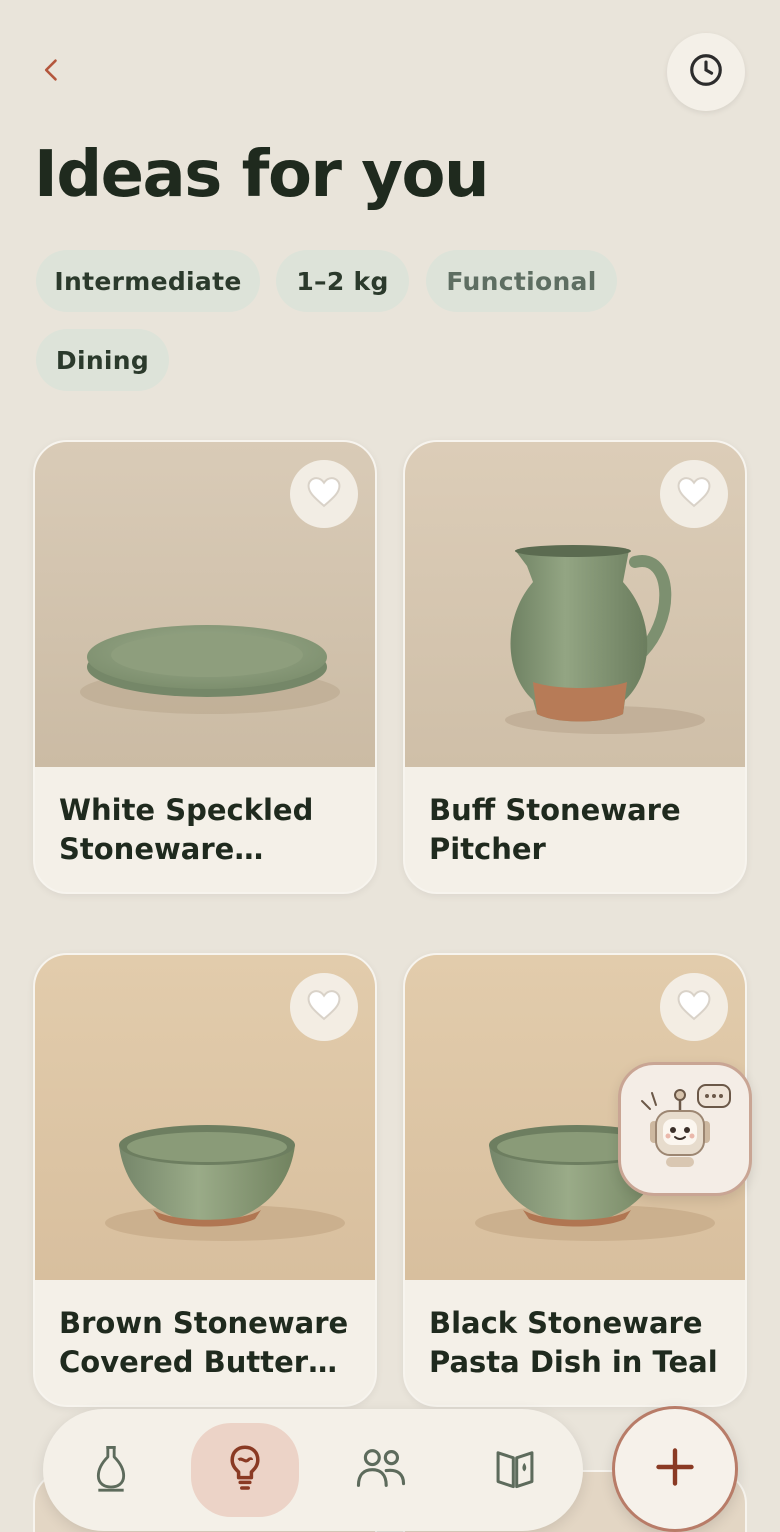 The image size is (780, 1532). I want to click on nav-item-community, so click(381, 1470).